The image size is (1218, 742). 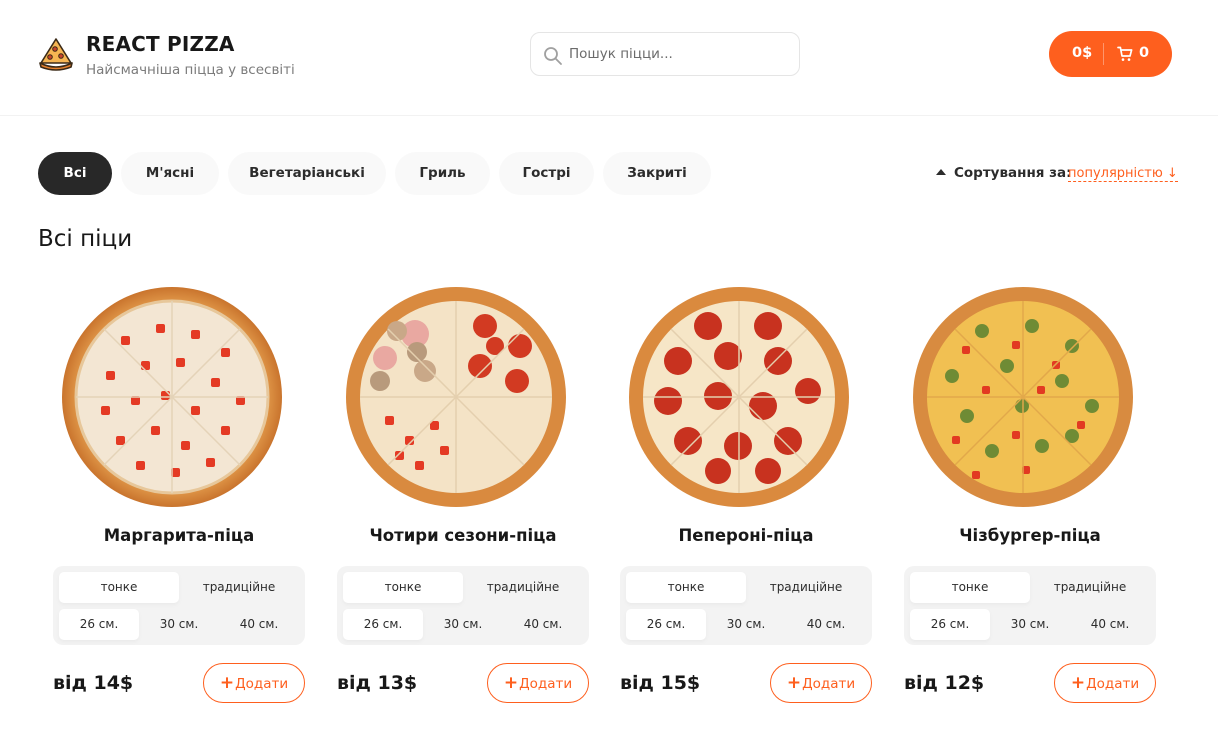 I want to click on category-grill: Гриль, so click(x=442, y=173).